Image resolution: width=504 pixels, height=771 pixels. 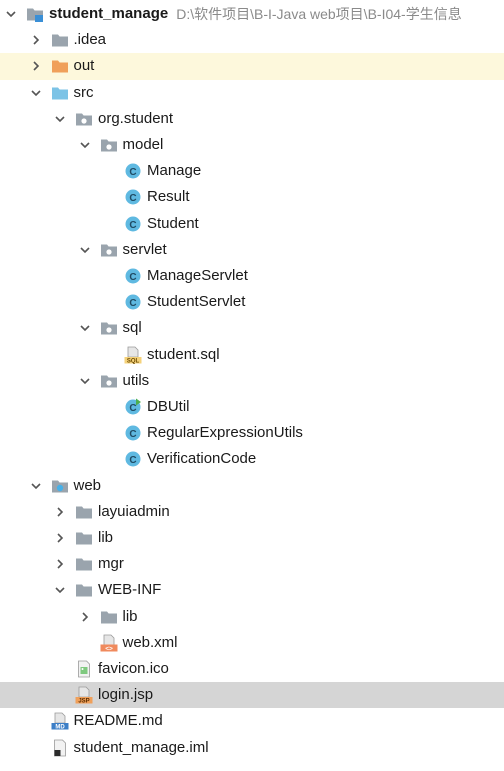 I want to click on tree-row: C DBUtil, so click(x=252, y=407).